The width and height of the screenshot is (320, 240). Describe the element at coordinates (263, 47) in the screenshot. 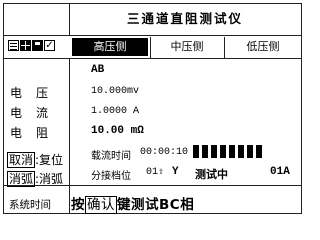

I see `tab-low-voltage: 低压侧` at that location.